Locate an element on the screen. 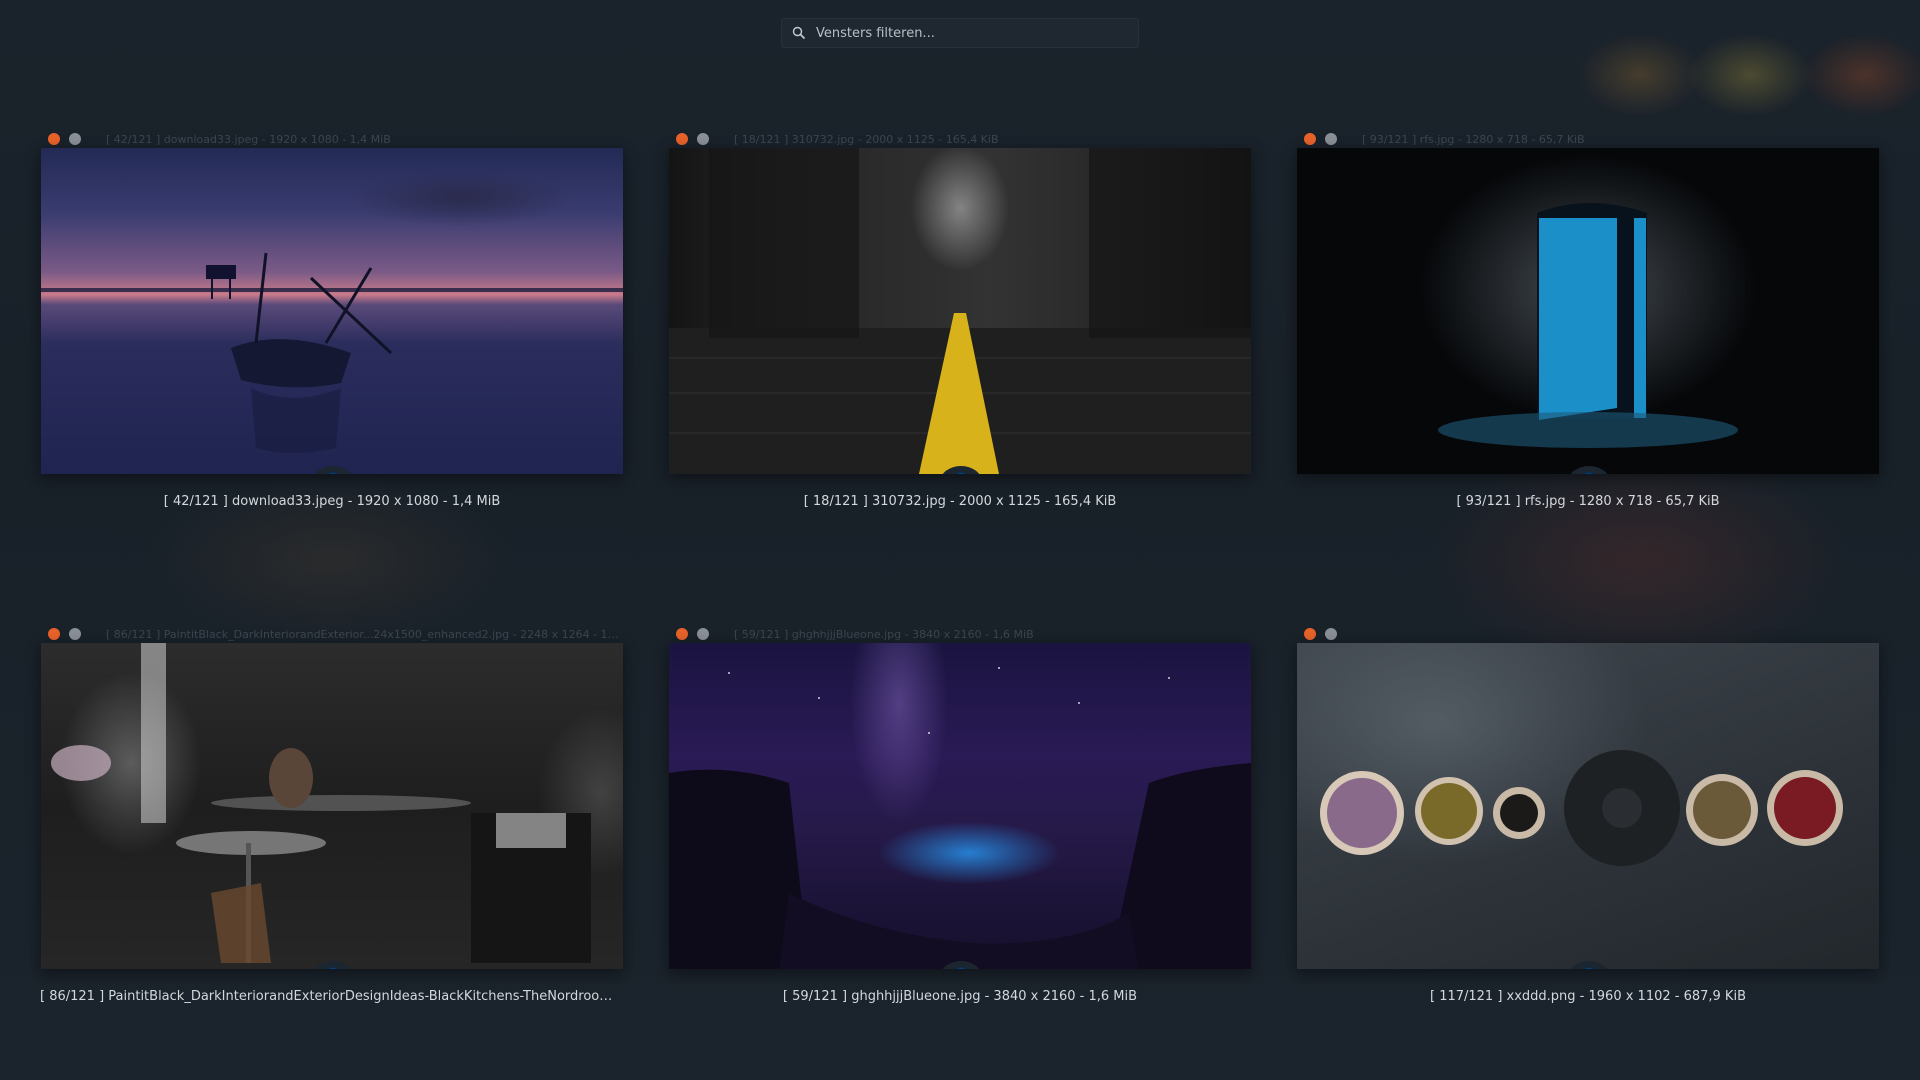 Image resolution: width=1920 pixels, height=1080 pixels. window-filter-search is located at coordinates (960, 33).